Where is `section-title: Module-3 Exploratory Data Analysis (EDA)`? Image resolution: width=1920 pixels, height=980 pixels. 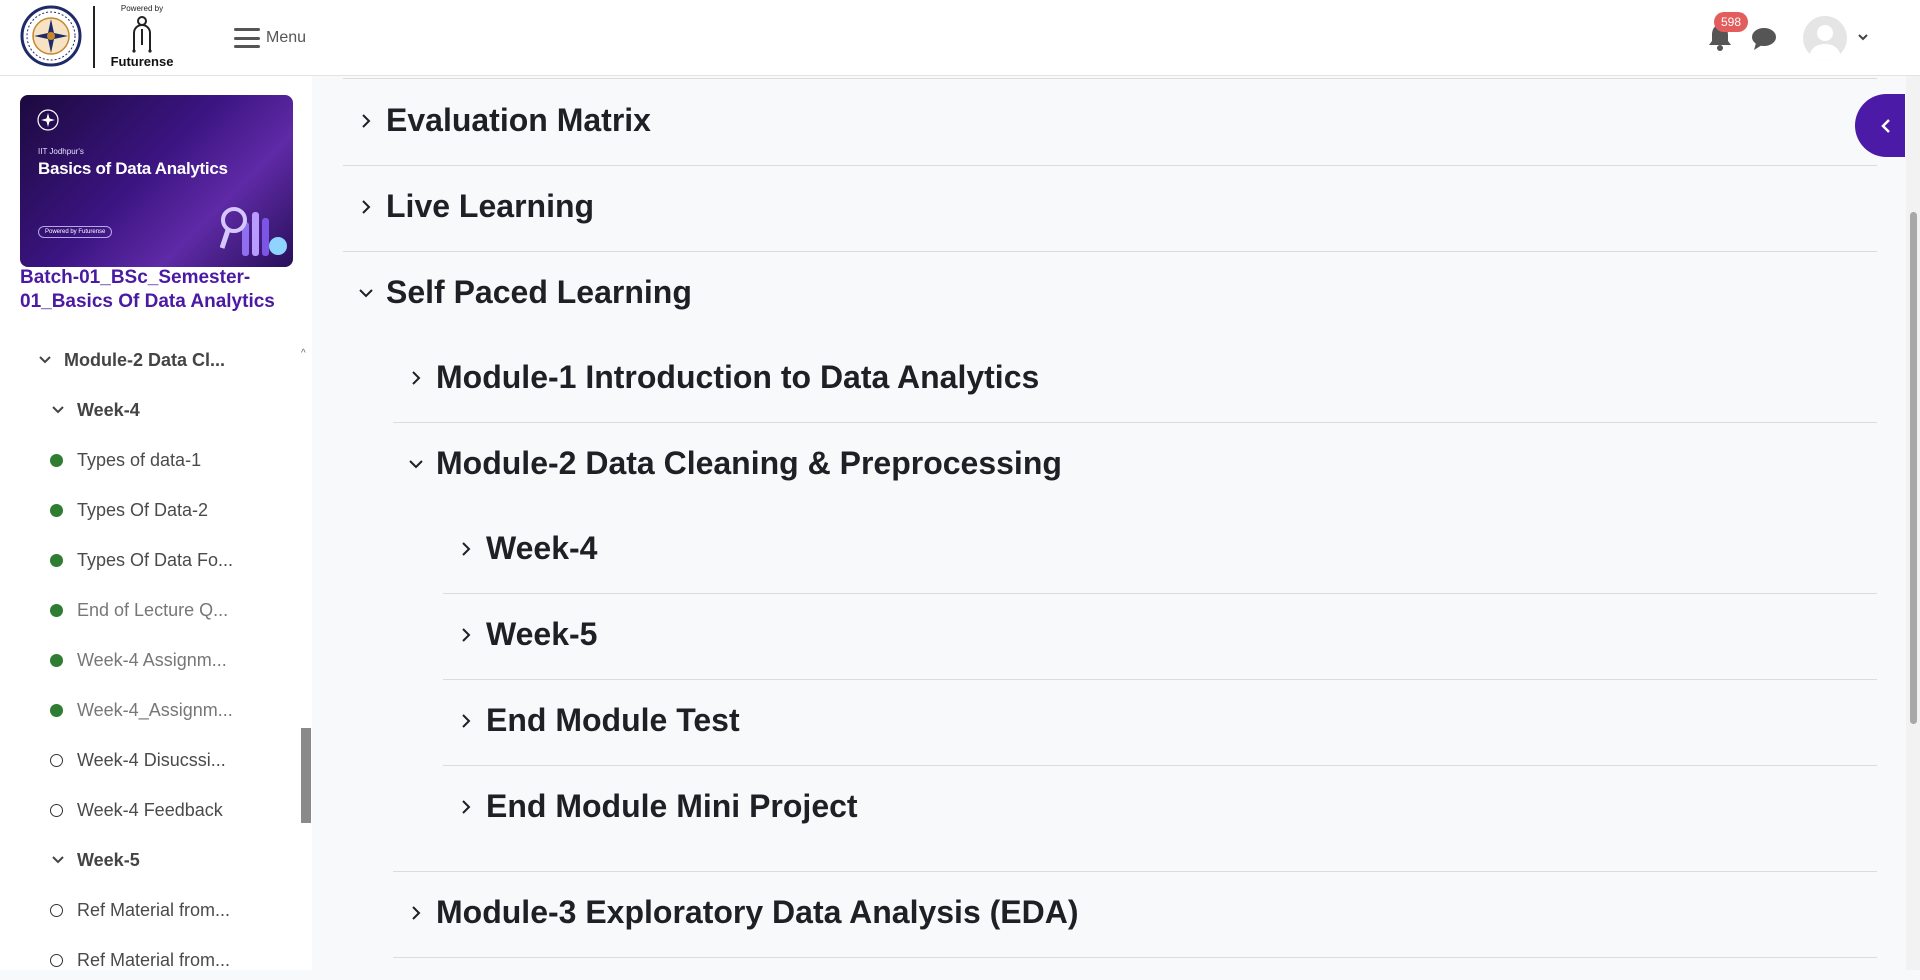
section-title: Module-3 Exploratory Data Analysis (EDA) is located at coordinates (757, 912).